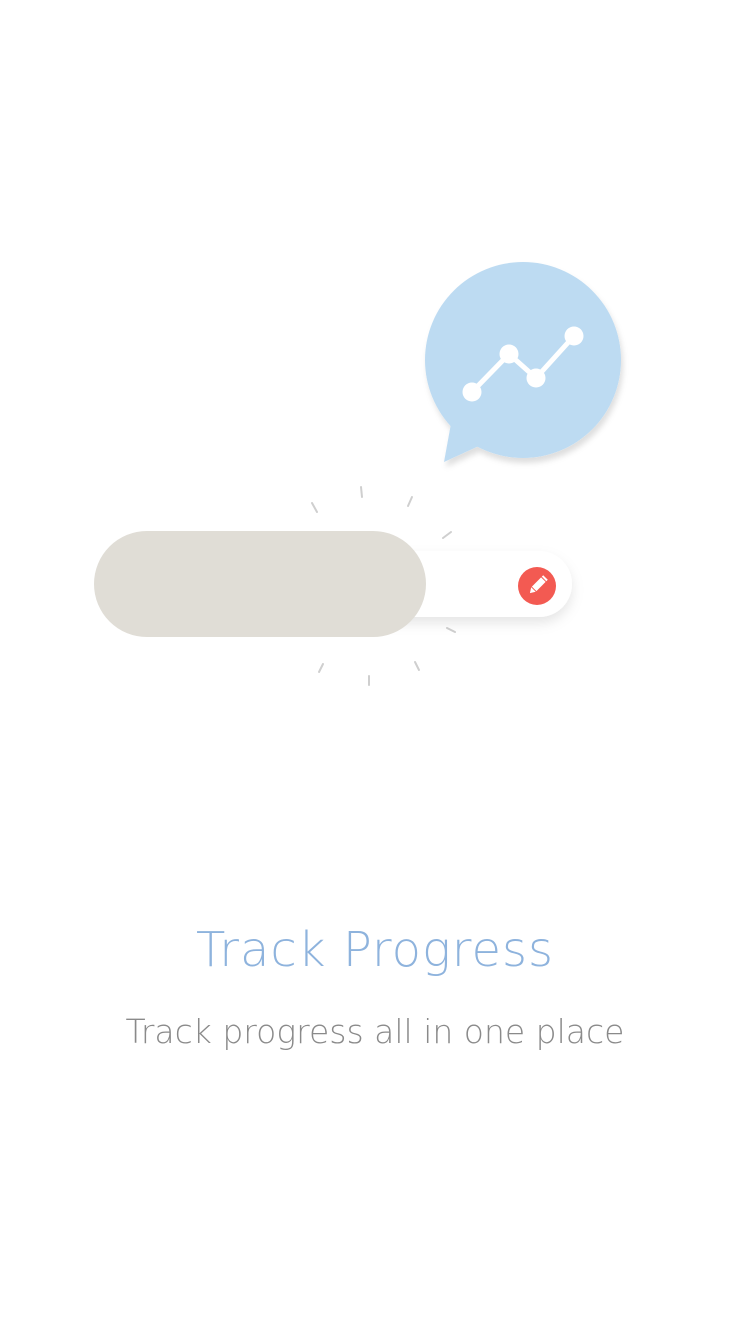 Image resolution: width=750 pixels, height=1334 pixels. Describe the element at coordinates (260, 584) in the screenshot. I see `toggle-knob` at that location.